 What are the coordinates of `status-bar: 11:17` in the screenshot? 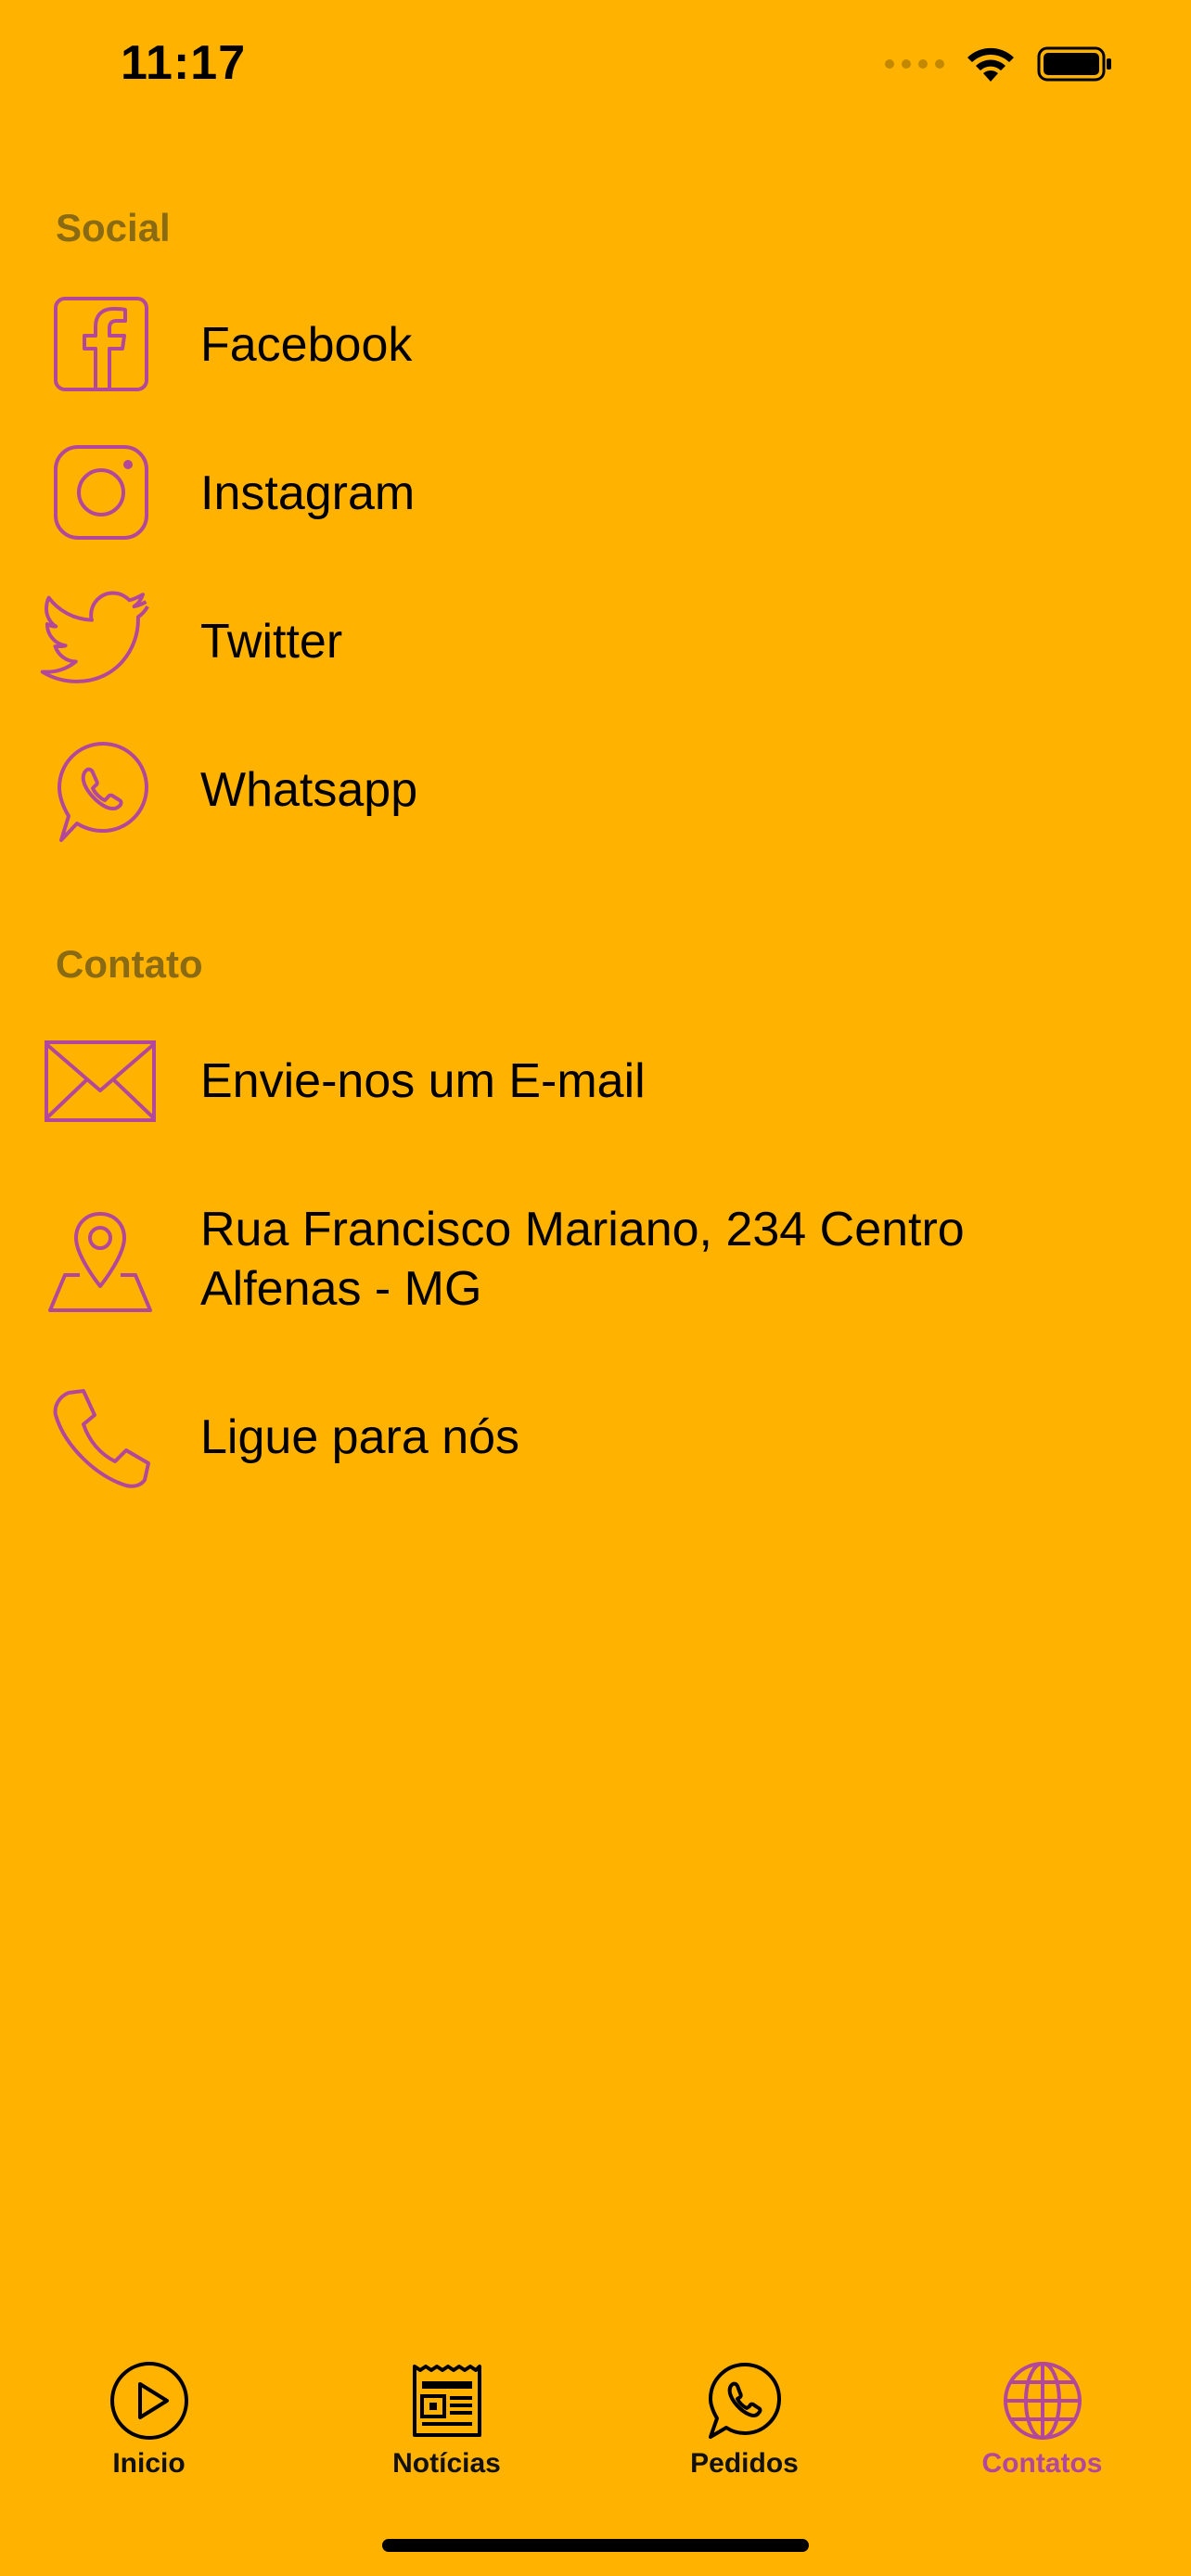 It's located at (595, 69).